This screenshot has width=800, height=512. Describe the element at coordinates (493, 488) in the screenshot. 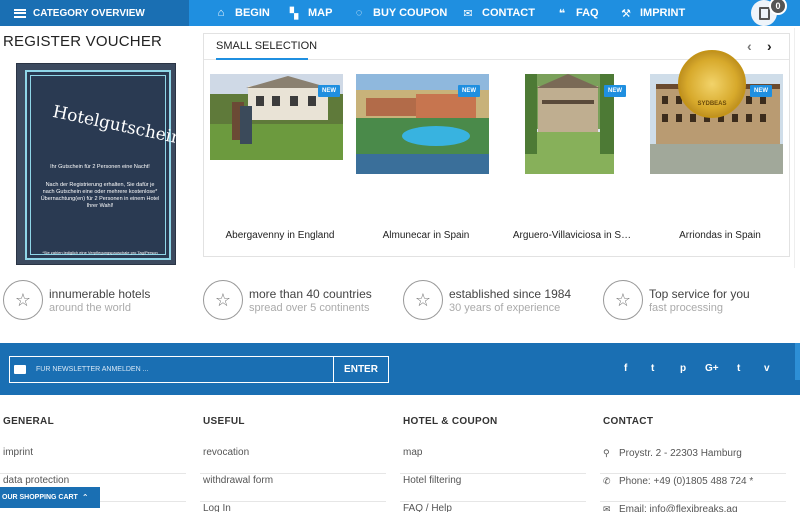

I see `footer-link-hotel-filtering: Hotel filtering` at that location.